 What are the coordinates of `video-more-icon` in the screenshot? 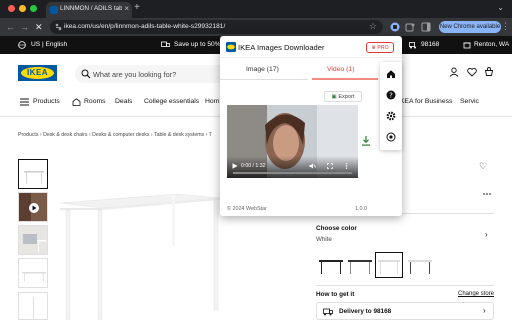 It's located at (346, 166).